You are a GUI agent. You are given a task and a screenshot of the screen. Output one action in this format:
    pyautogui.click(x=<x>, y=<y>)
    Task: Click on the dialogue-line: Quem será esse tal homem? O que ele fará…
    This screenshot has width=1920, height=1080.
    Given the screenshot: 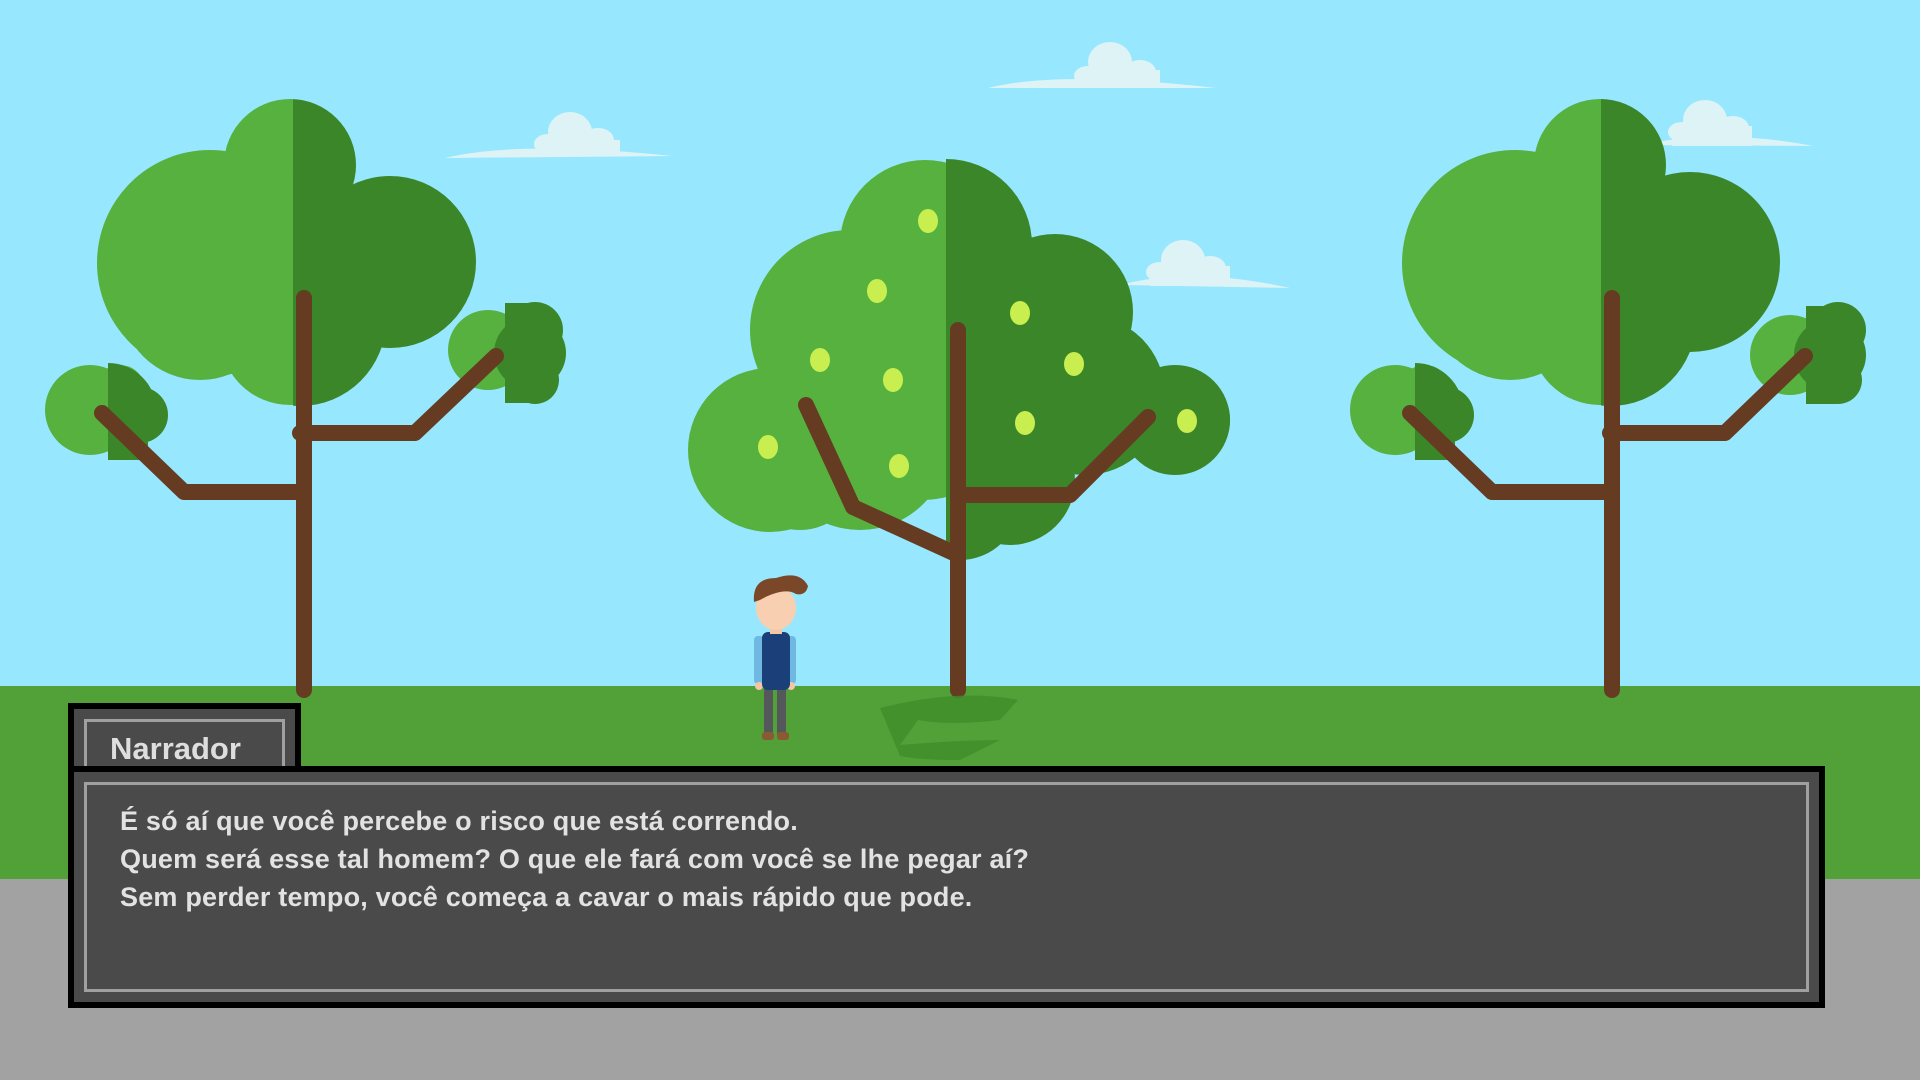 What is the action you would take?
    pyautogui.click(x=575, y=859)
    